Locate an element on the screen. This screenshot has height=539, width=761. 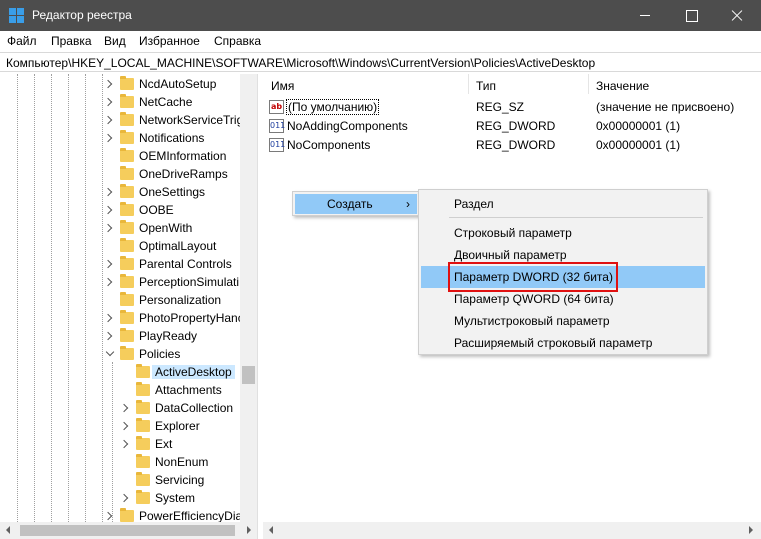
tree-horizontal-scrollbar is located at coordinates (128, 530).